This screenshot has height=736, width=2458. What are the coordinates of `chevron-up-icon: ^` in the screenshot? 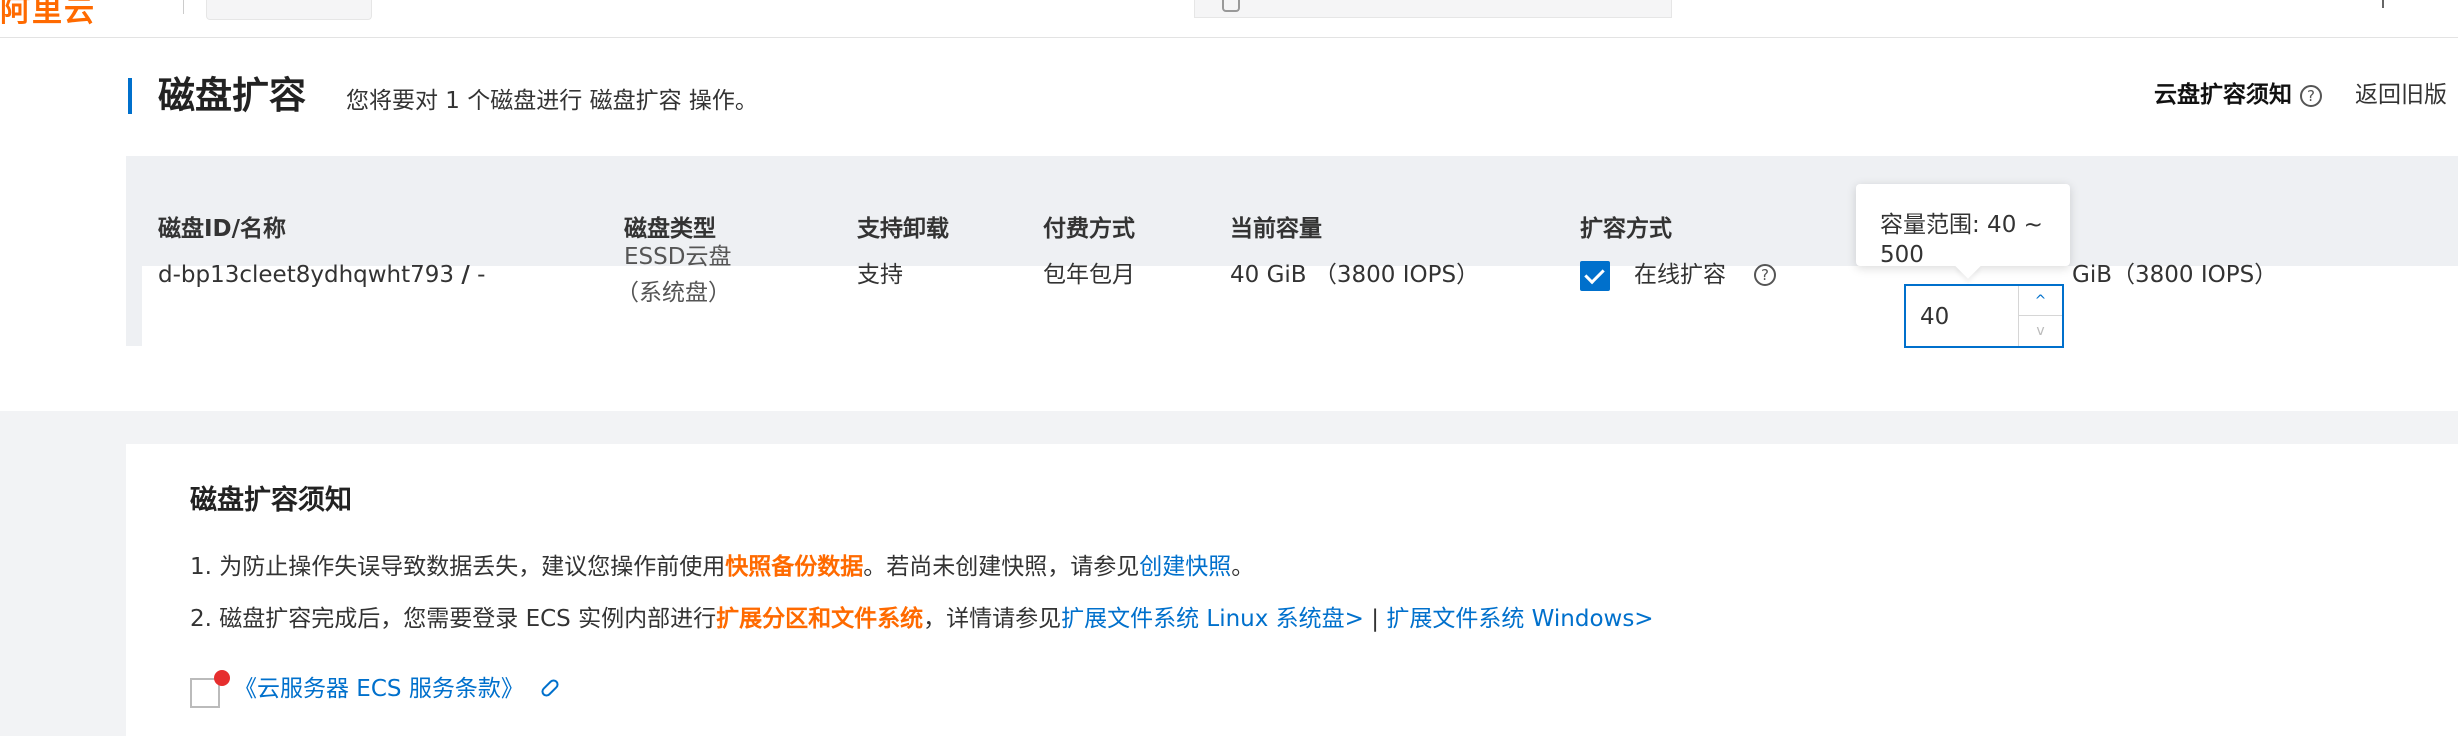 It's located at (2040, 301).